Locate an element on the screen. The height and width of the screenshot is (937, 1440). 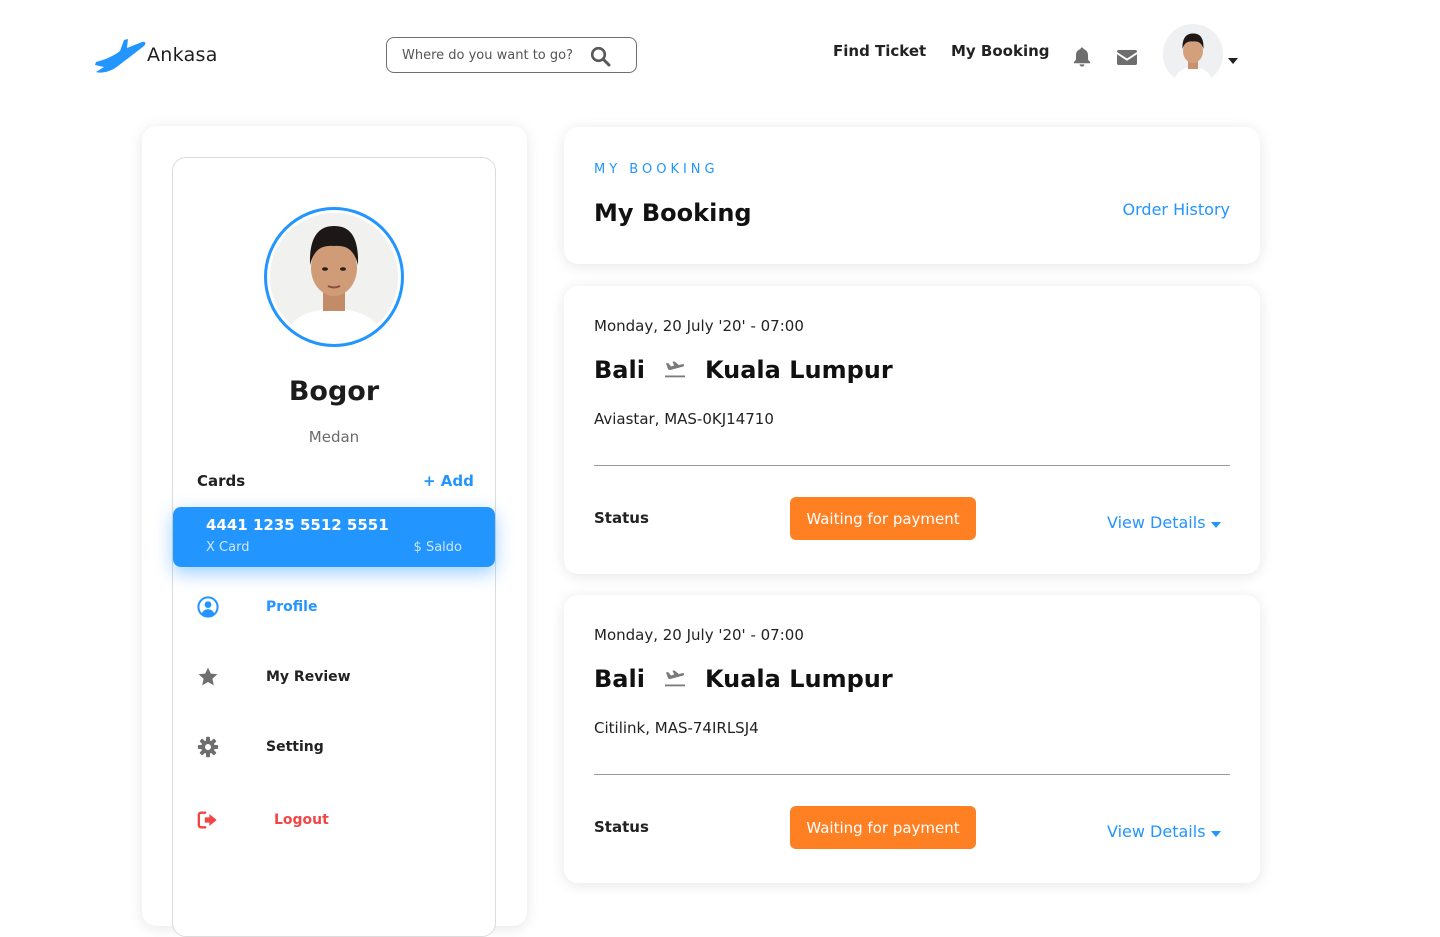
logout-icon is located at coordinates (208, 820).